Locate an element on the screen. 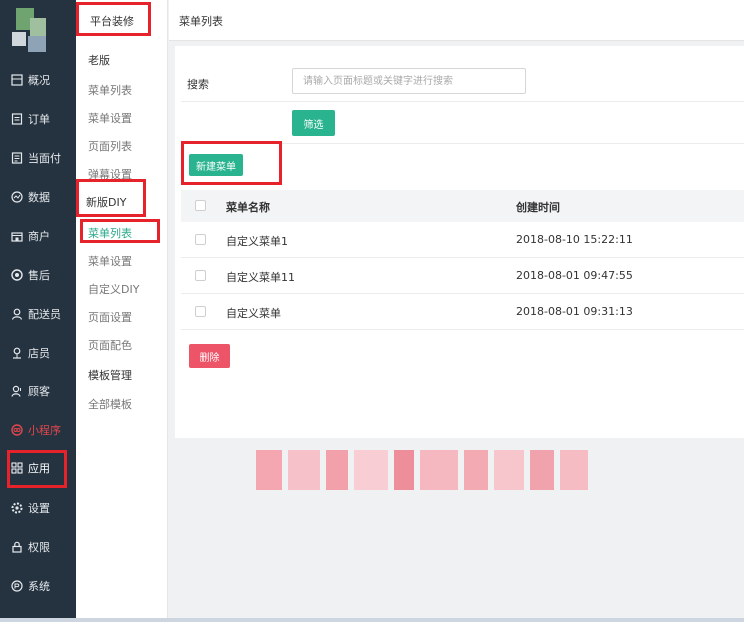 This screenshot has width=744, height=622. nav-item-permission: 权限 is located at coordinates (38, 547).